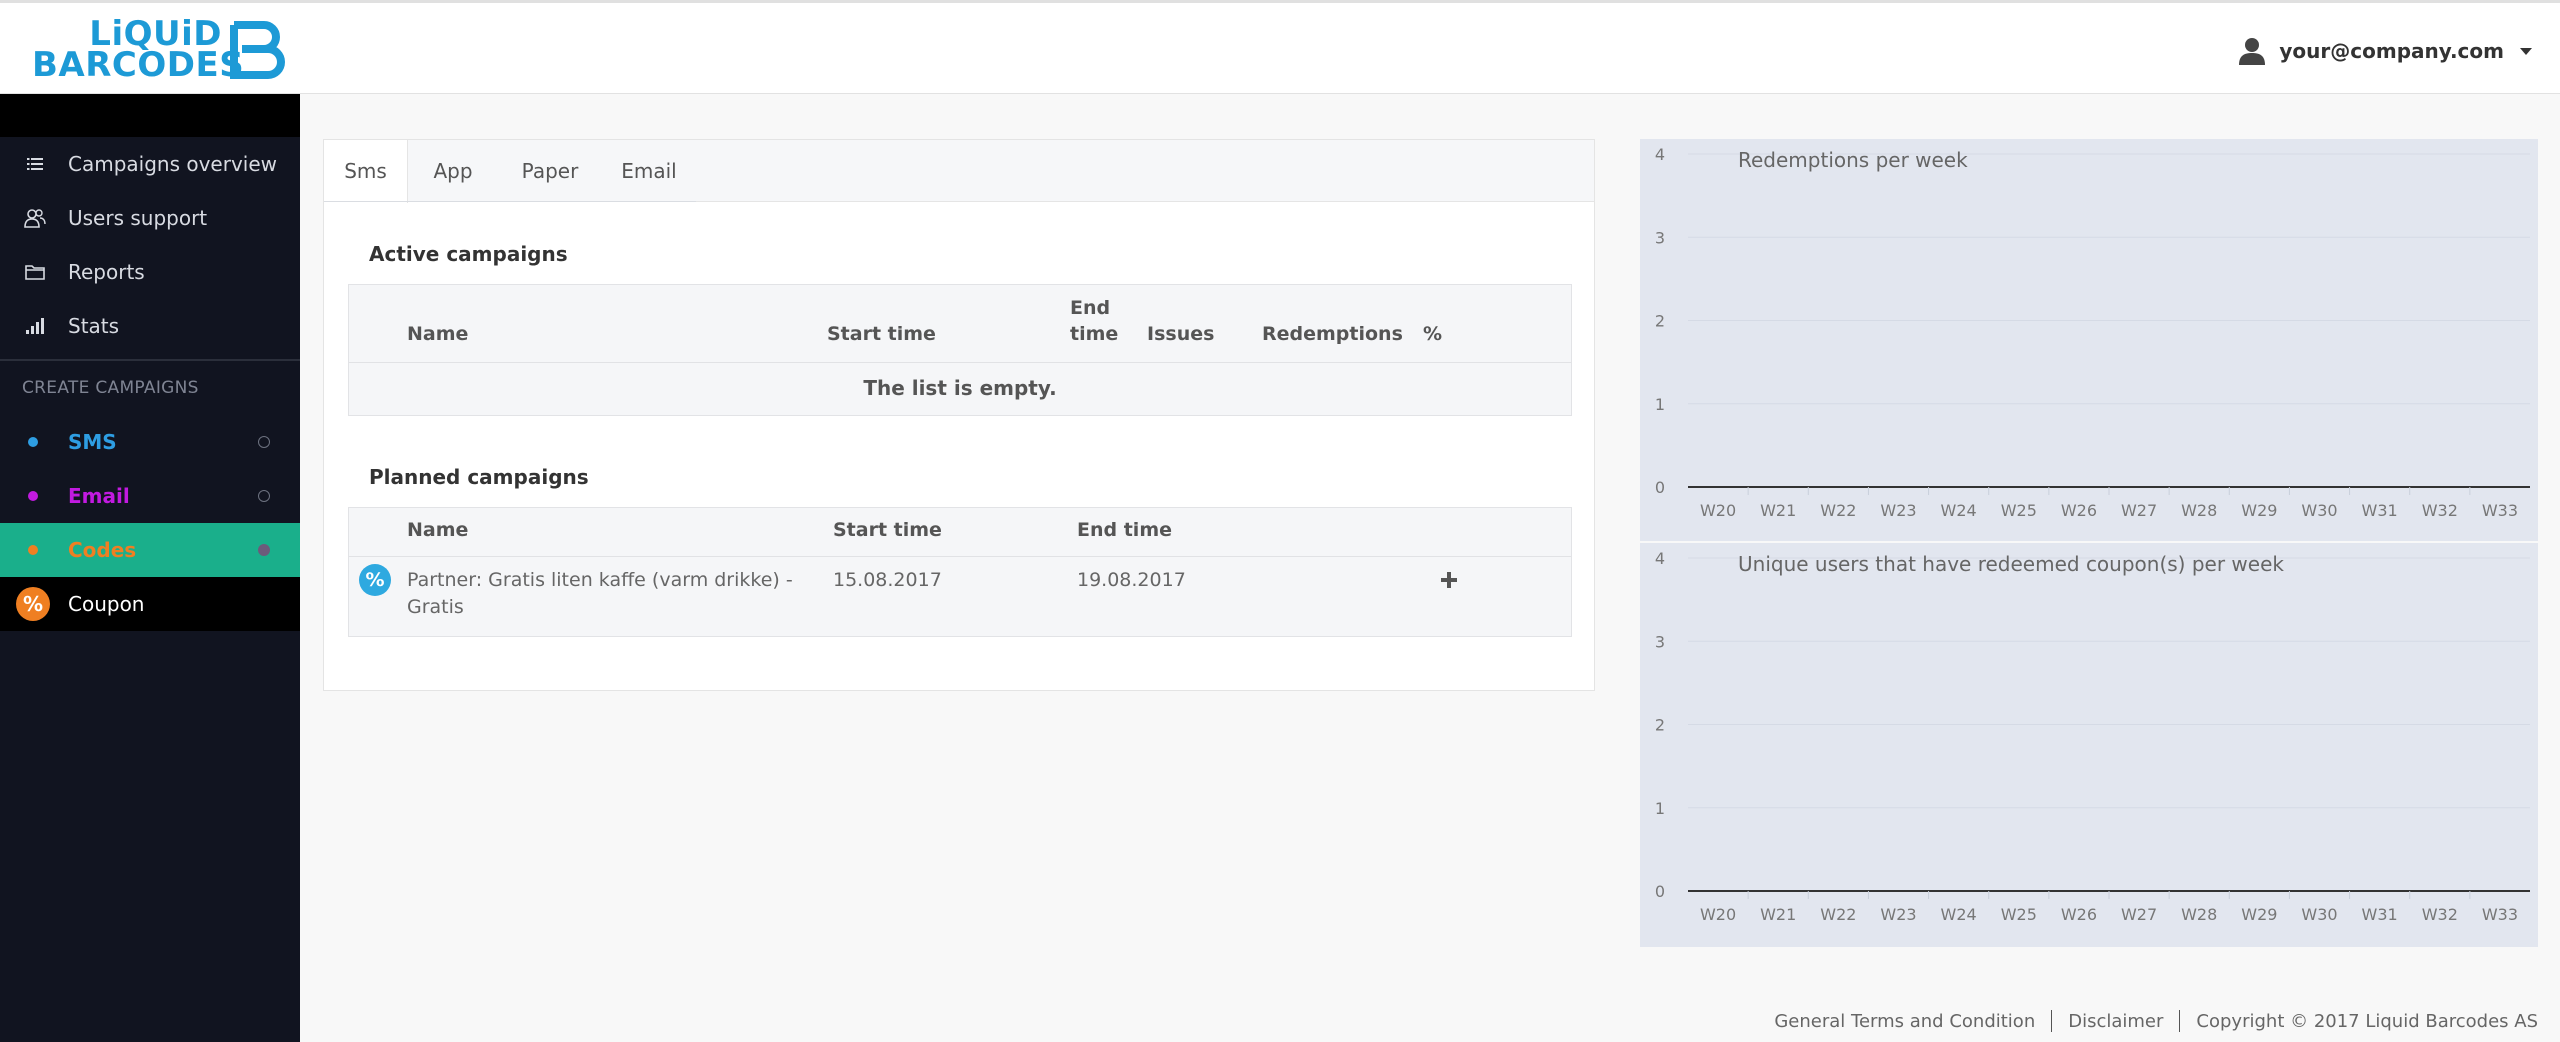  Describe the element at coordinates (35, 218) in the screenshot. I see `users-icon` at that location.